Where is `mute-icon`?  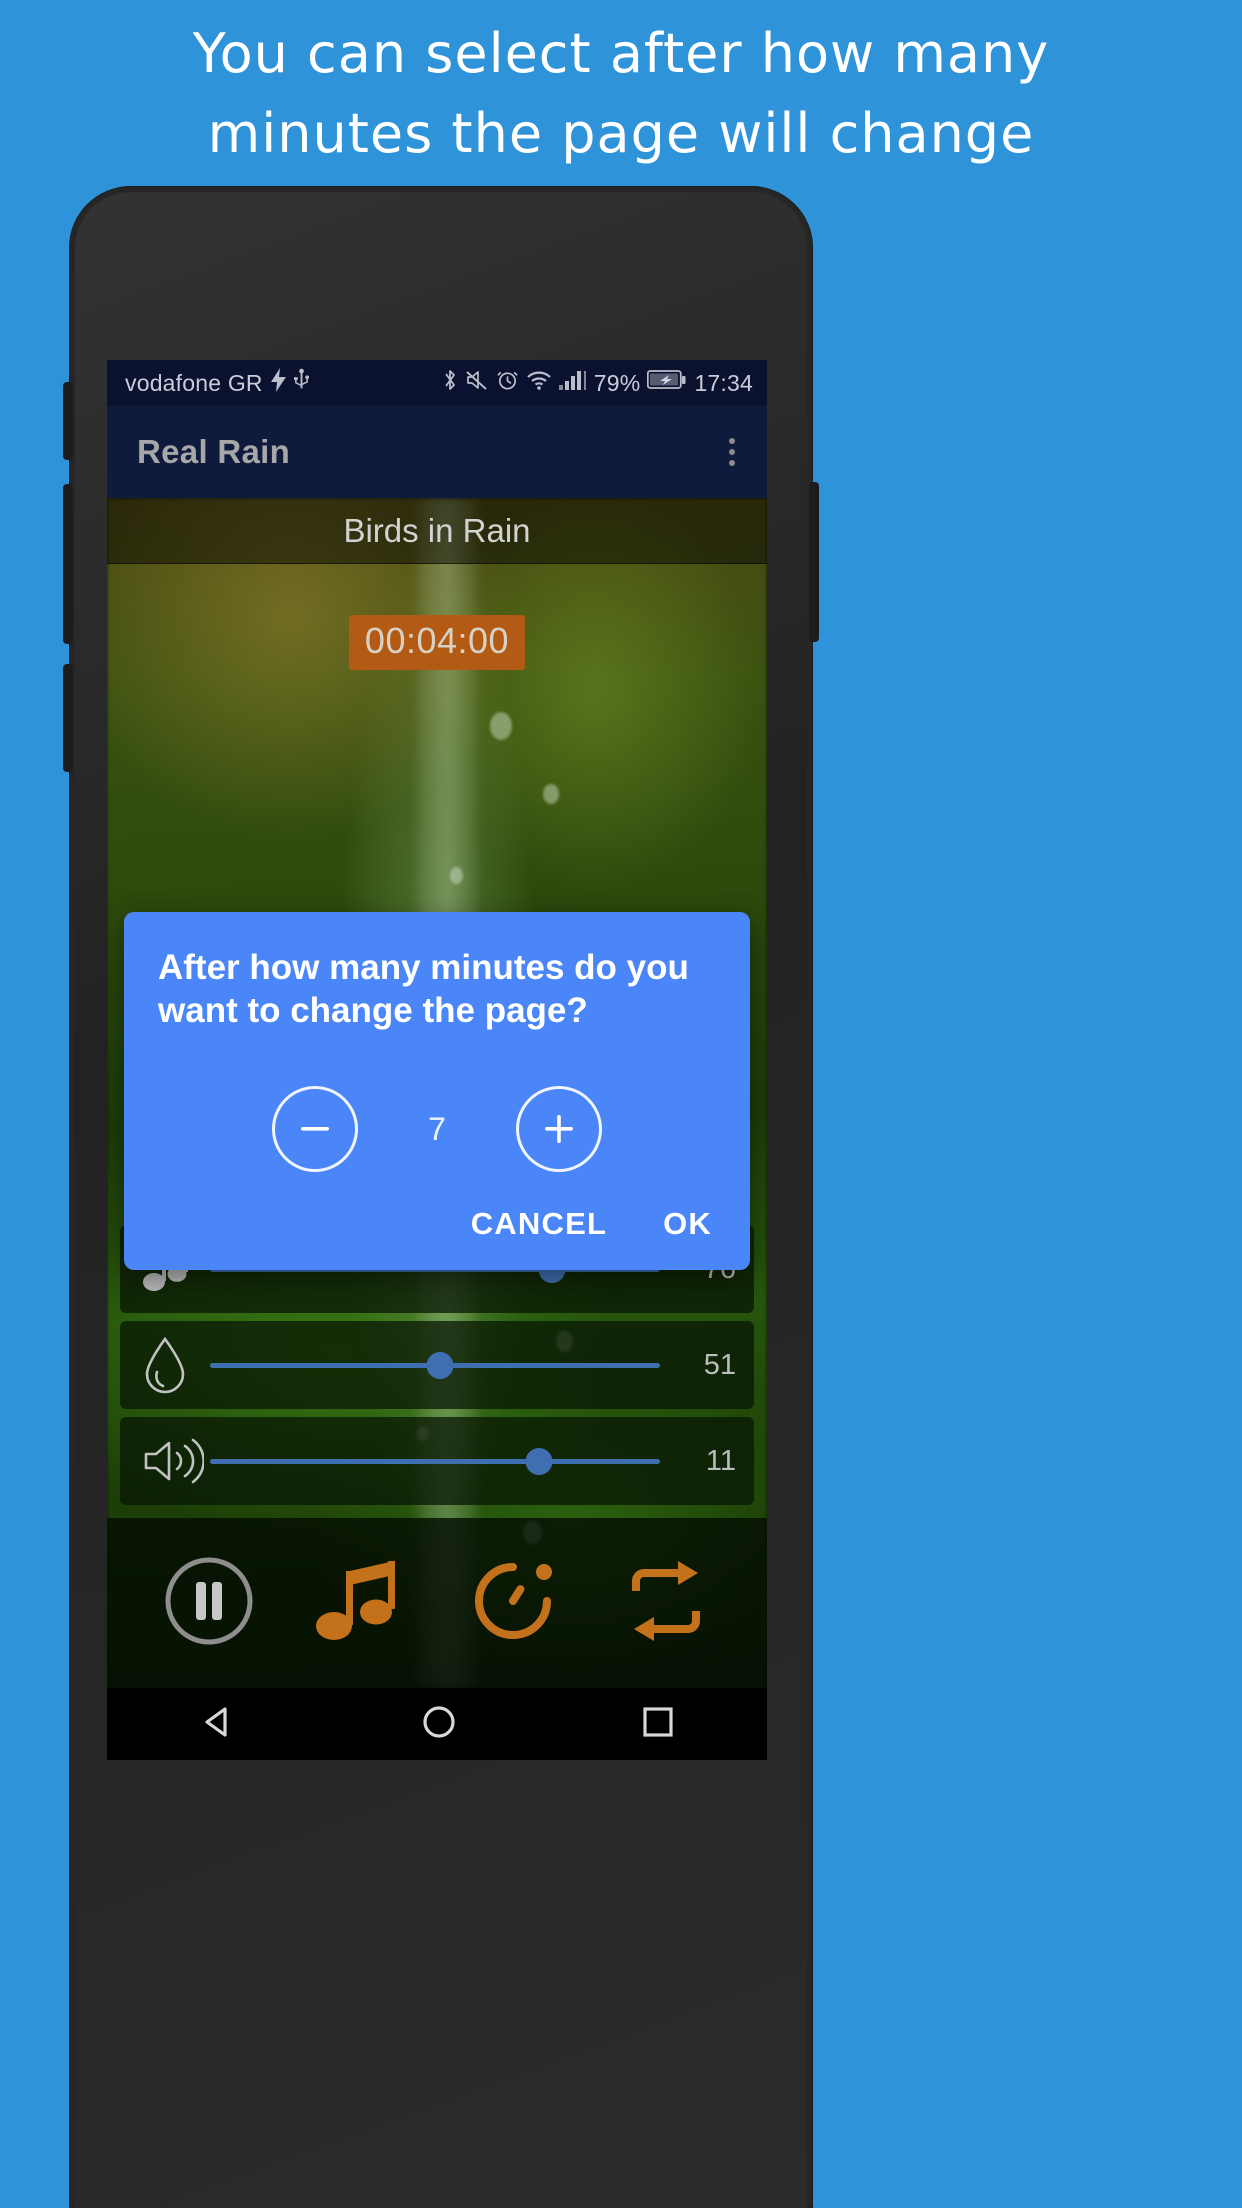
mute-icon is located at coordinates (477, 383).